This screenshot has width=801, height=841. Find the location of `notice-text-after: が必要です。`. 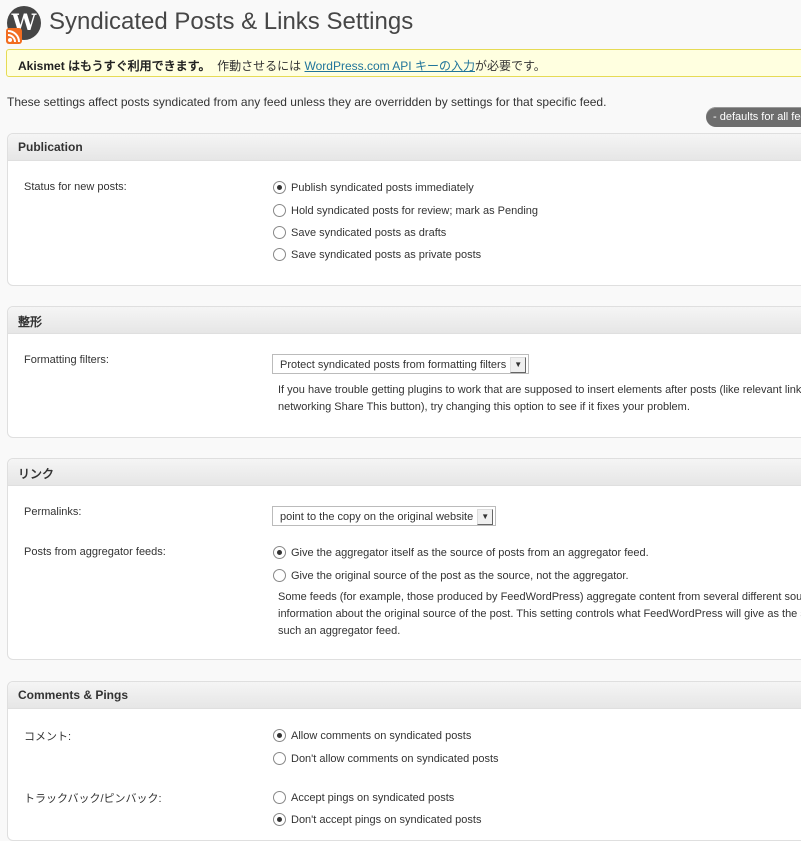

notice-text-after: が必要です。 is located at coordinates (510, 66).